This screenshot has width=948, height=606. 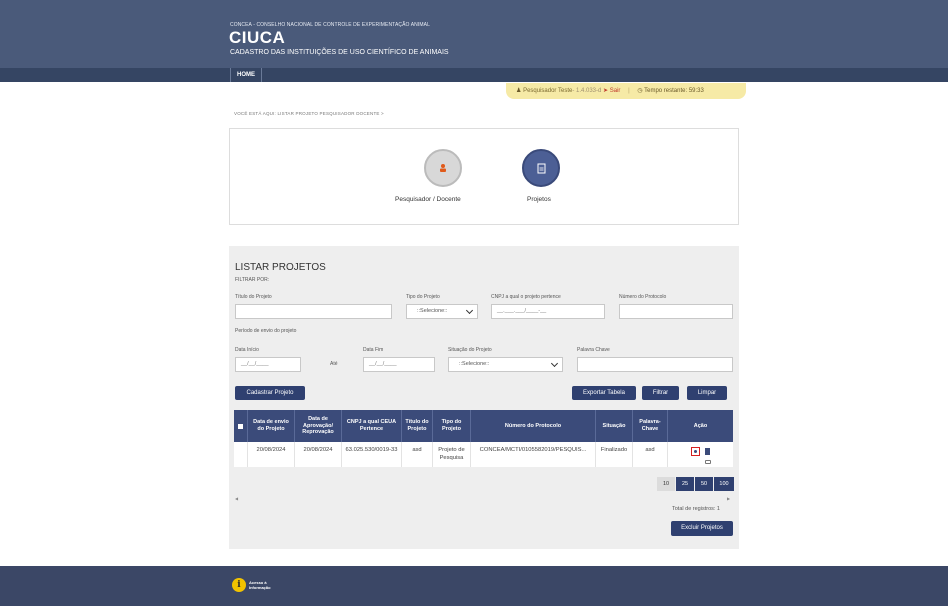 I want to click on limpar-button: Limpar, so click(x=707, y=393).